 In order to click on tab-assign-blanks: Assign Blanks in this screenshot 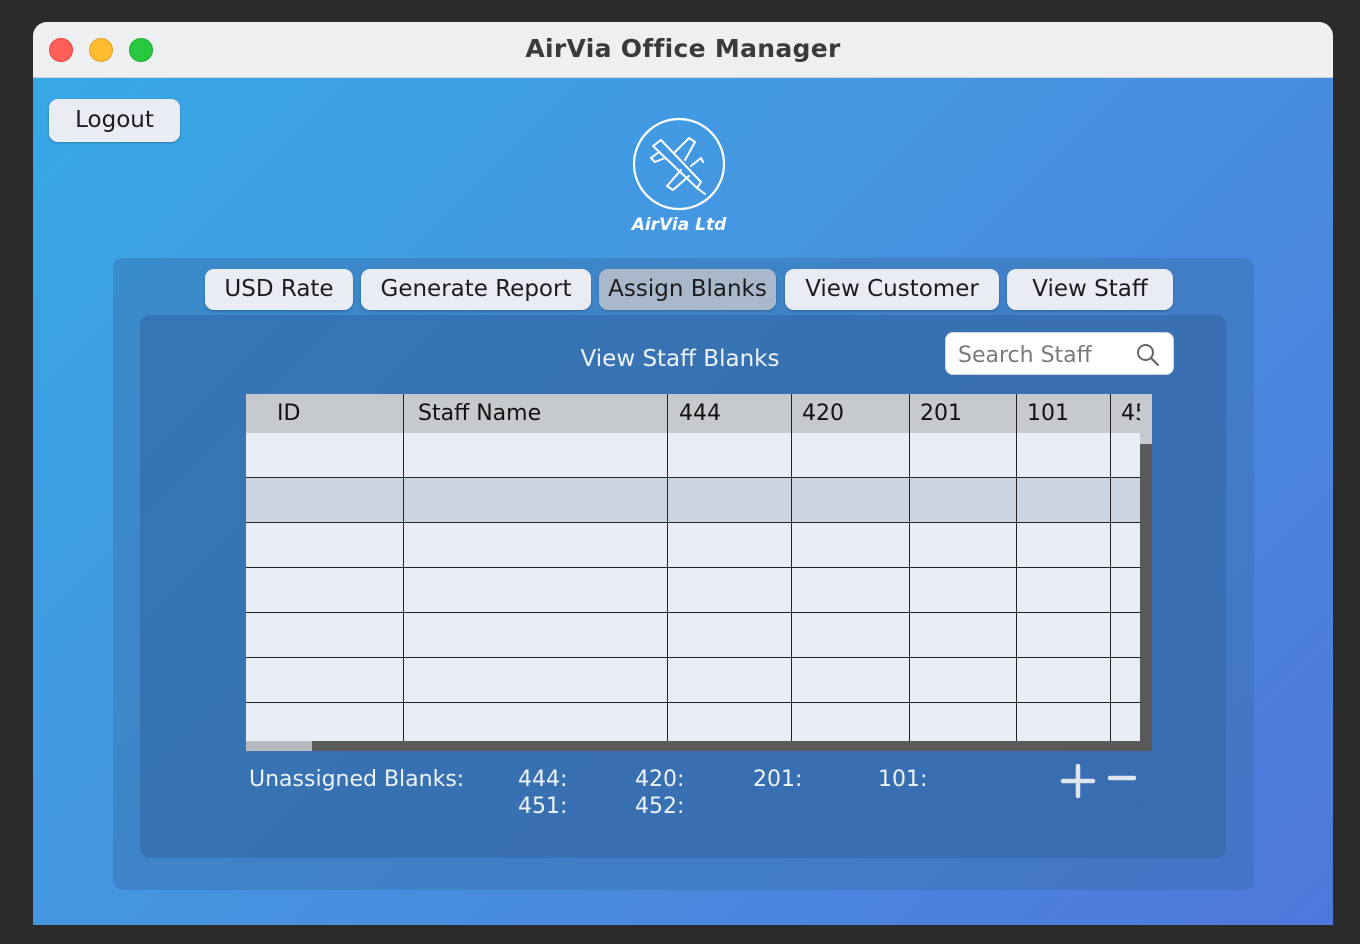, I will do `click(687, 289)`.